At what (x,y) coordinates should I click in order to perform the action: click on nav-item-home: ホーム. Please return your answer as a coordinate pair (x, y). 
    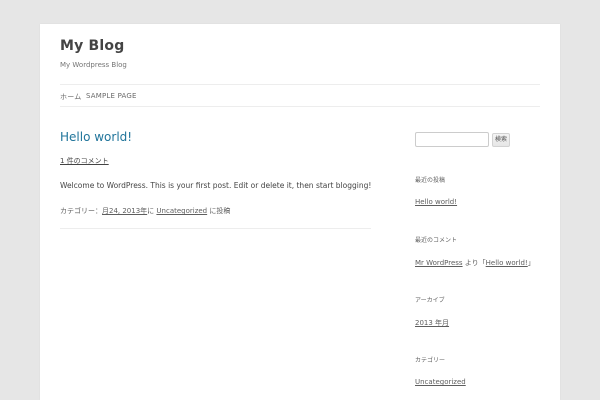
    Looking at the image, I should click on (70, 97).